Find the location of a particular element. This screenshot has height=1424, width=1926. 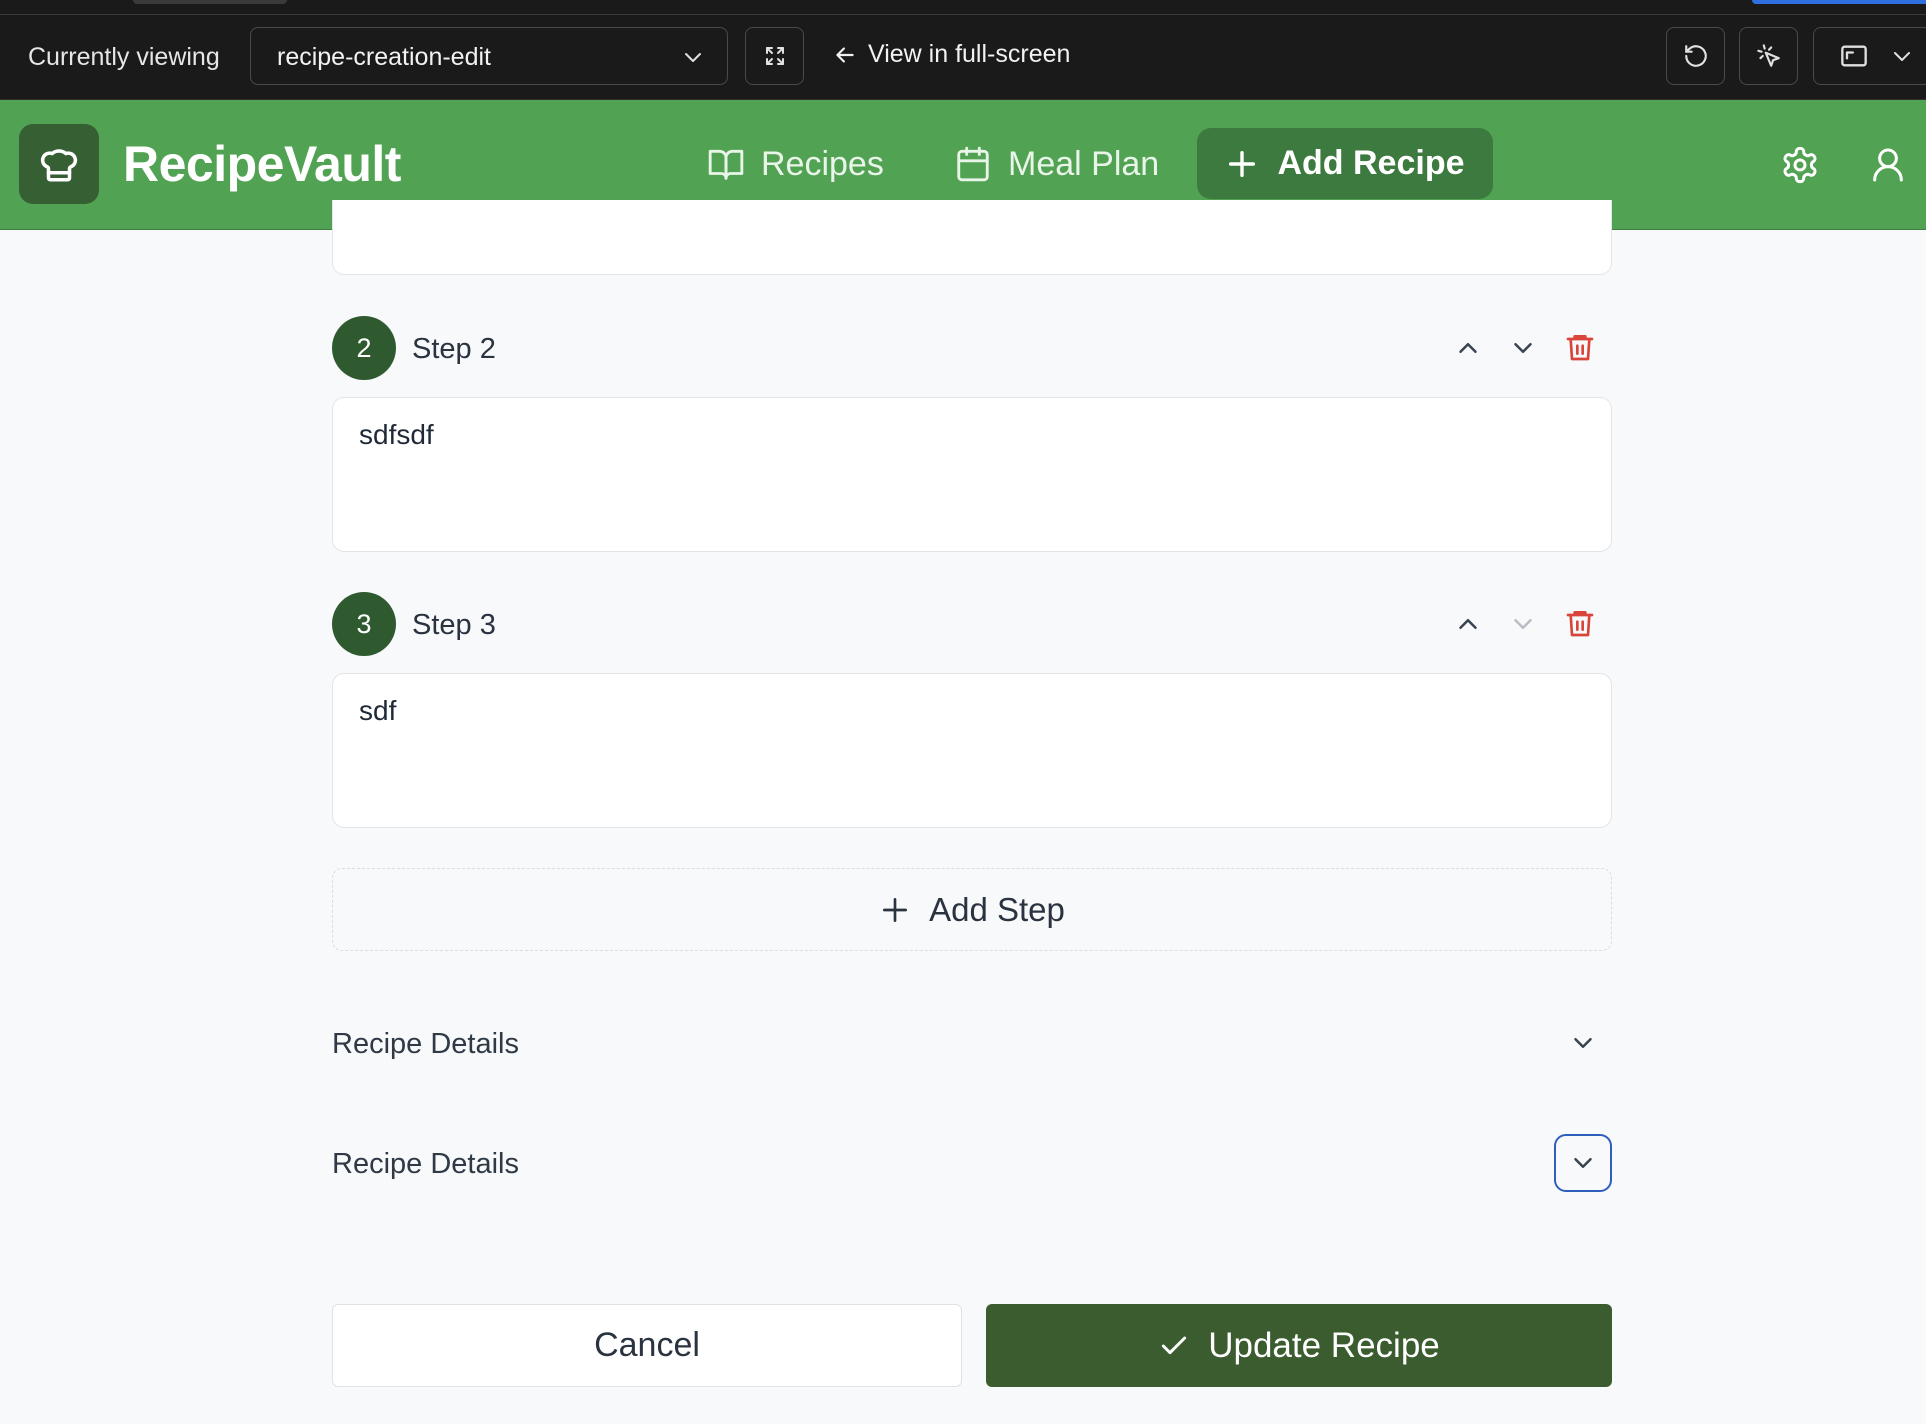

nav-recipes: Recipes is located at coordinates (795, 164).